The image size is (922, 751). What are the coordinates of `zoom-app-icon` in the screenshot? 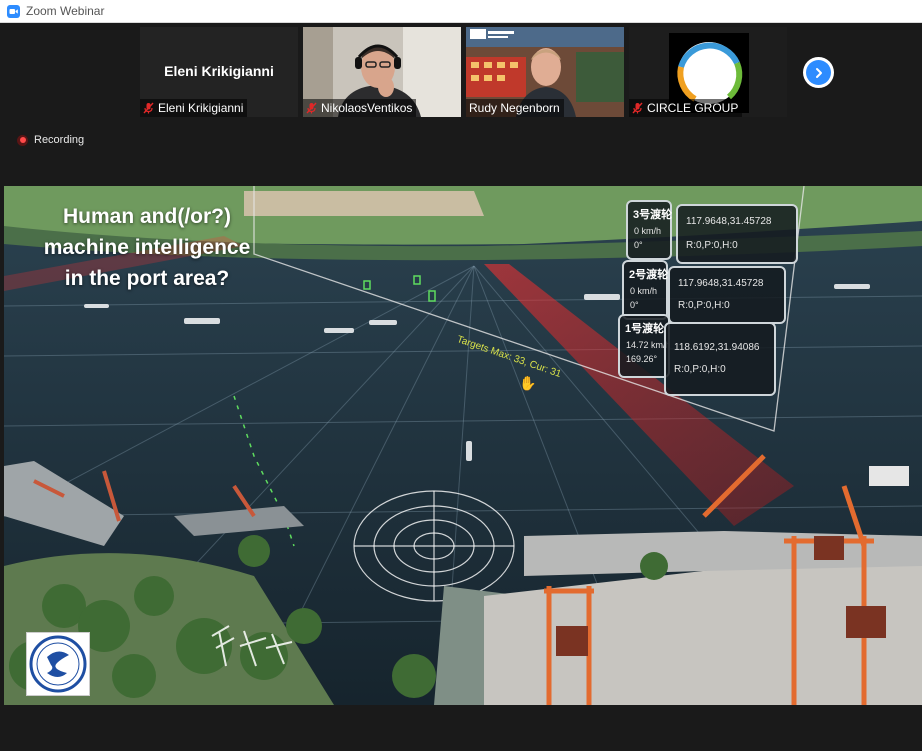 It's located at (13, 11).